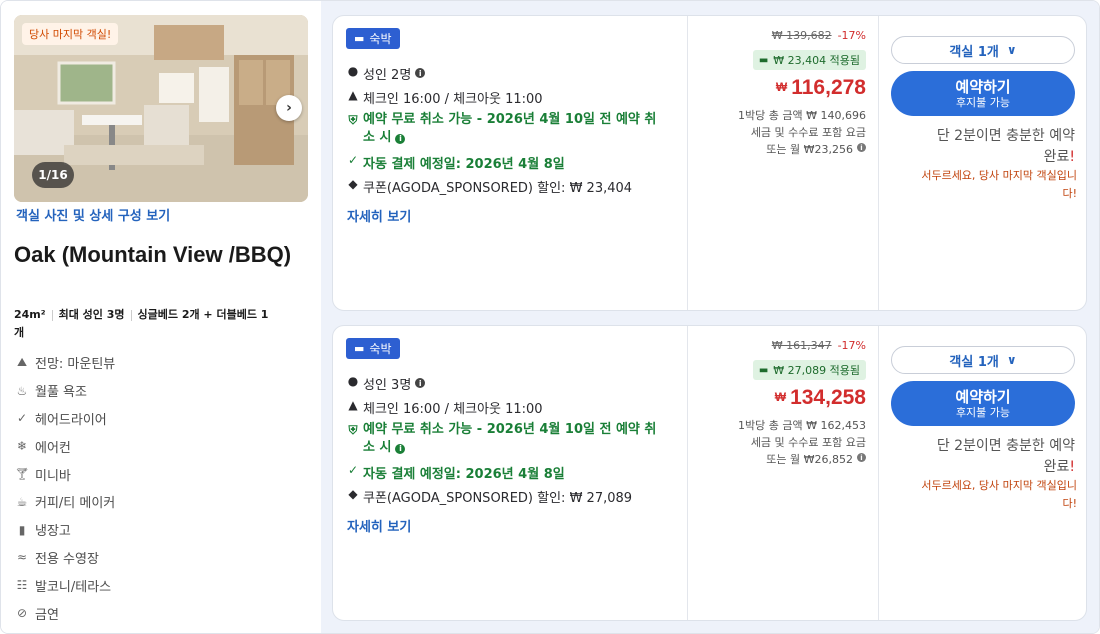 This screenshot has width=1100, height=634. What do you see at coordinates (818, 345) in the screenshot?
I see `original-price: ₩ 161,347 -17%` at bounding box center [818, 345].